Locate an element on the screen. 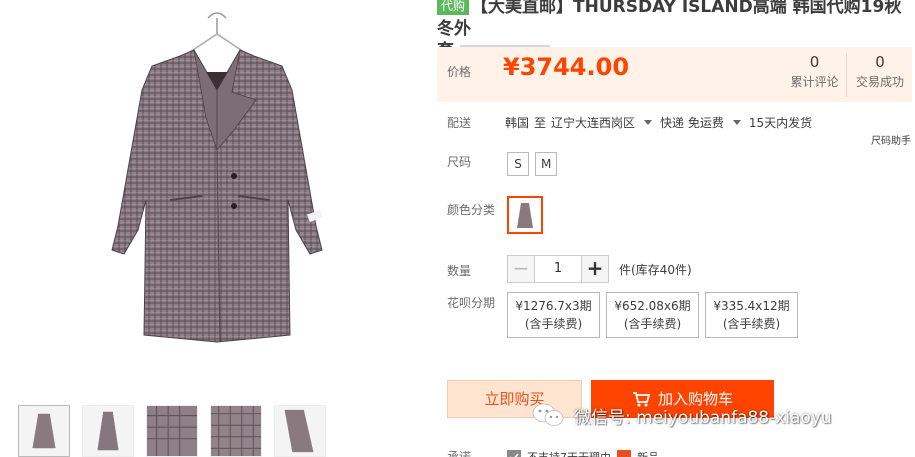 The height and width of the screenshot is (457, 915). trades-count: 0 is located at coordinates (880, 62).